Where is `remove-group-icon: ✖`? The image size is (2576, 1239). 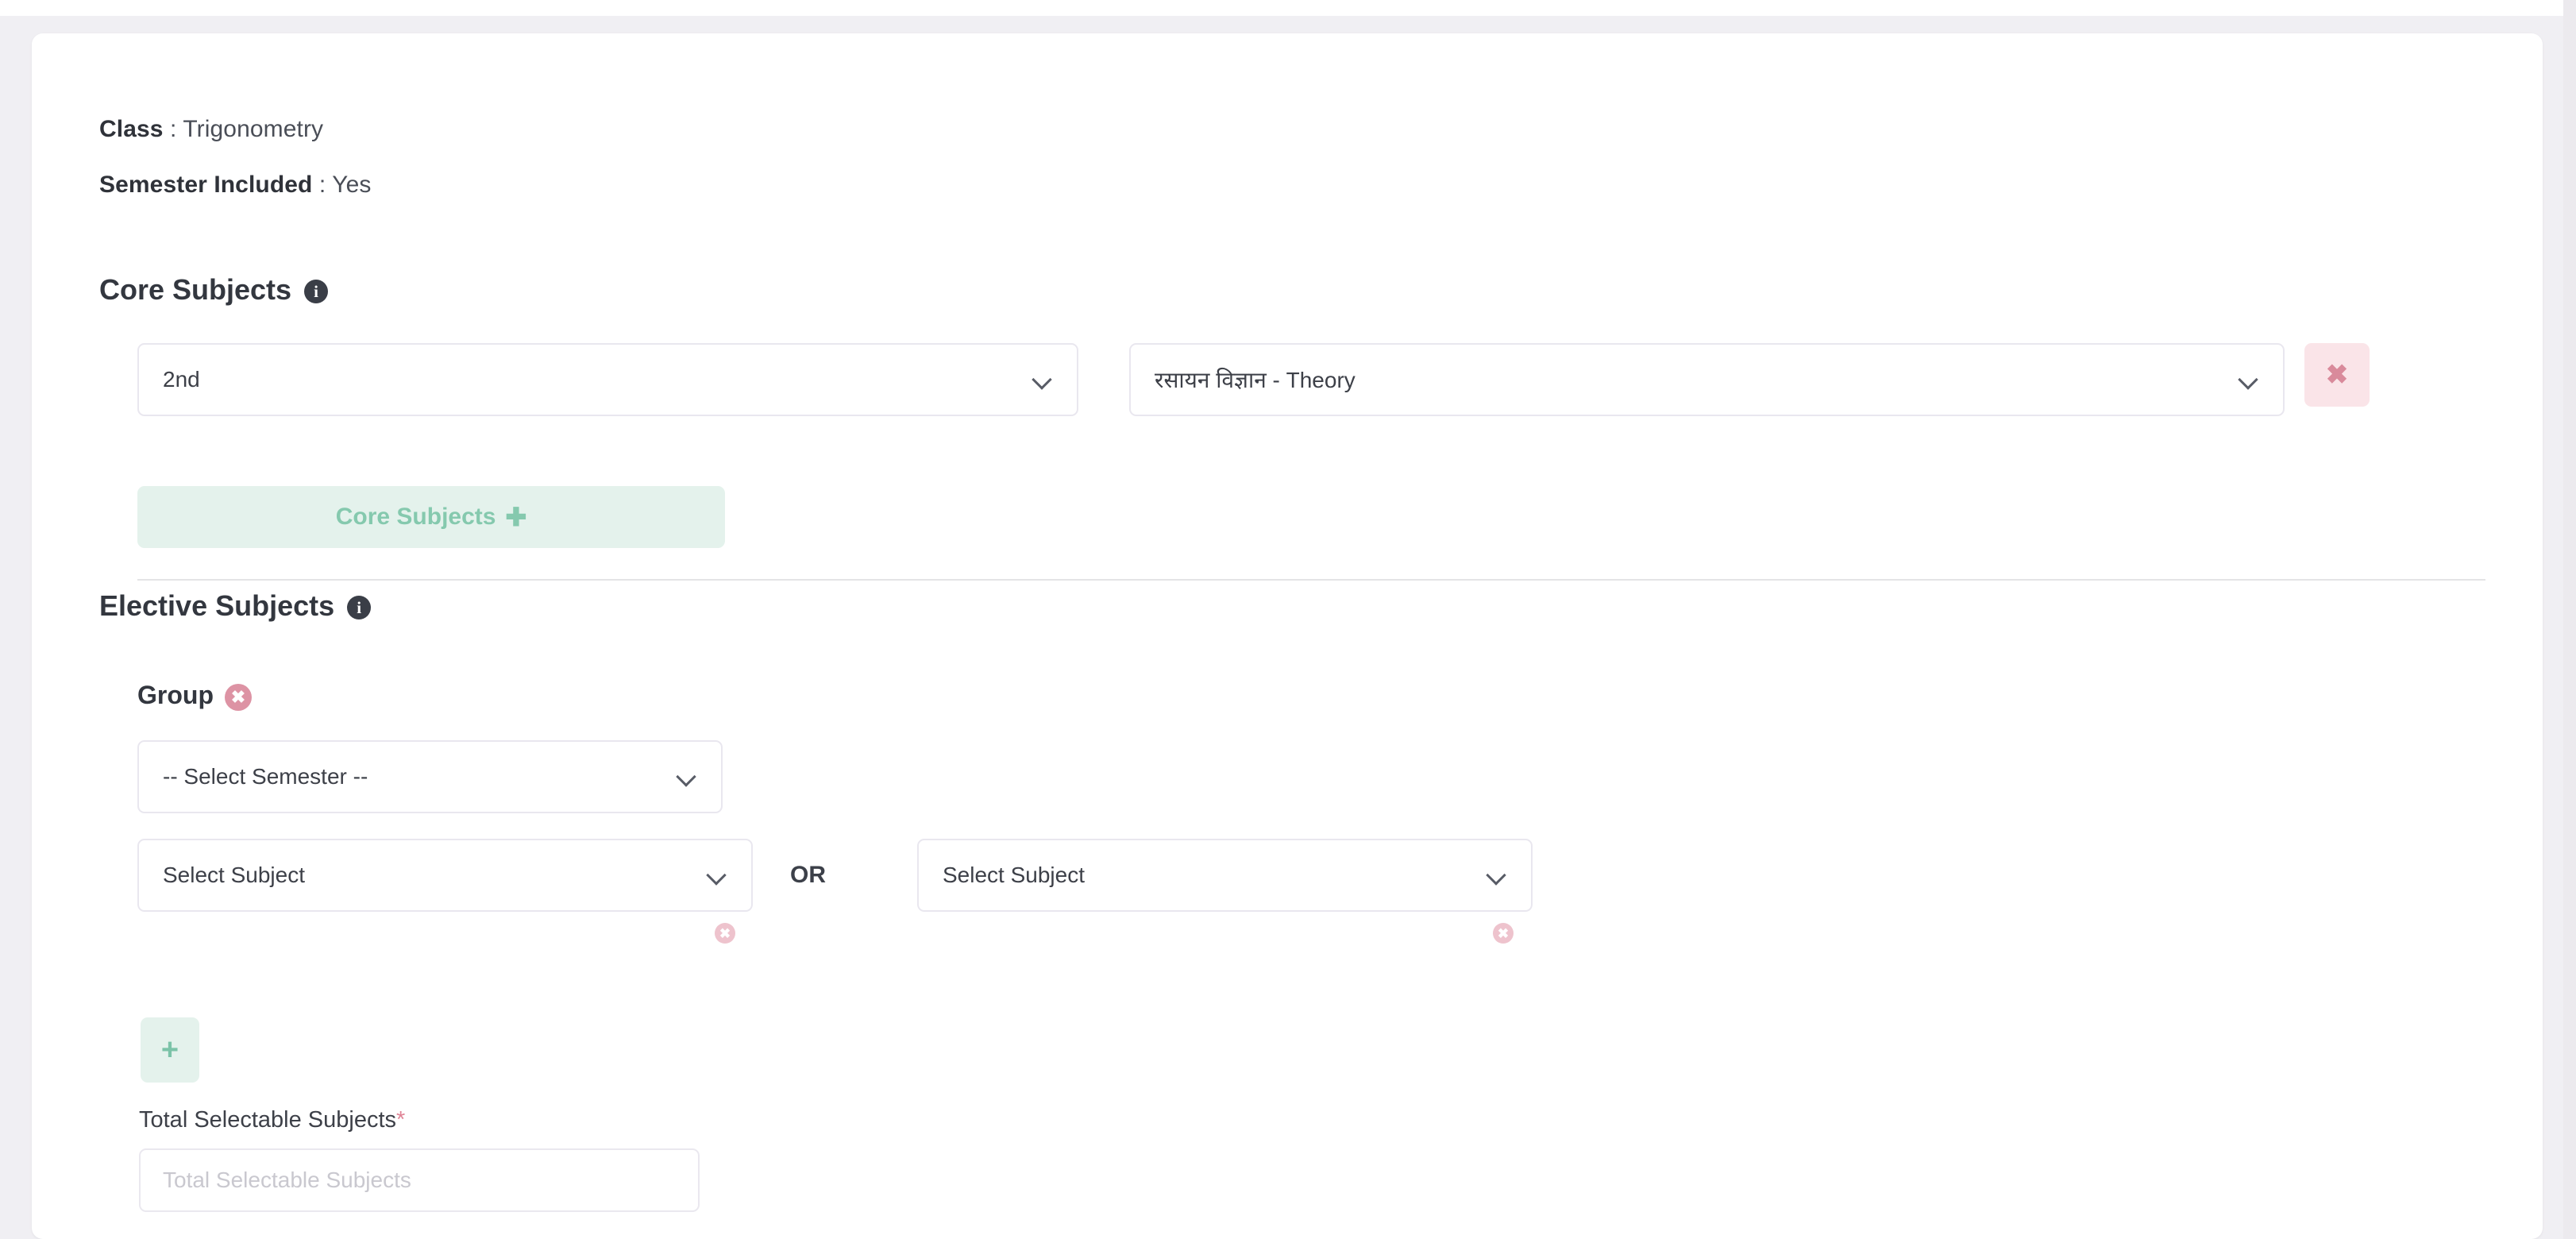
remove-group-icon: ✖ is located at coordinates (238, 697).